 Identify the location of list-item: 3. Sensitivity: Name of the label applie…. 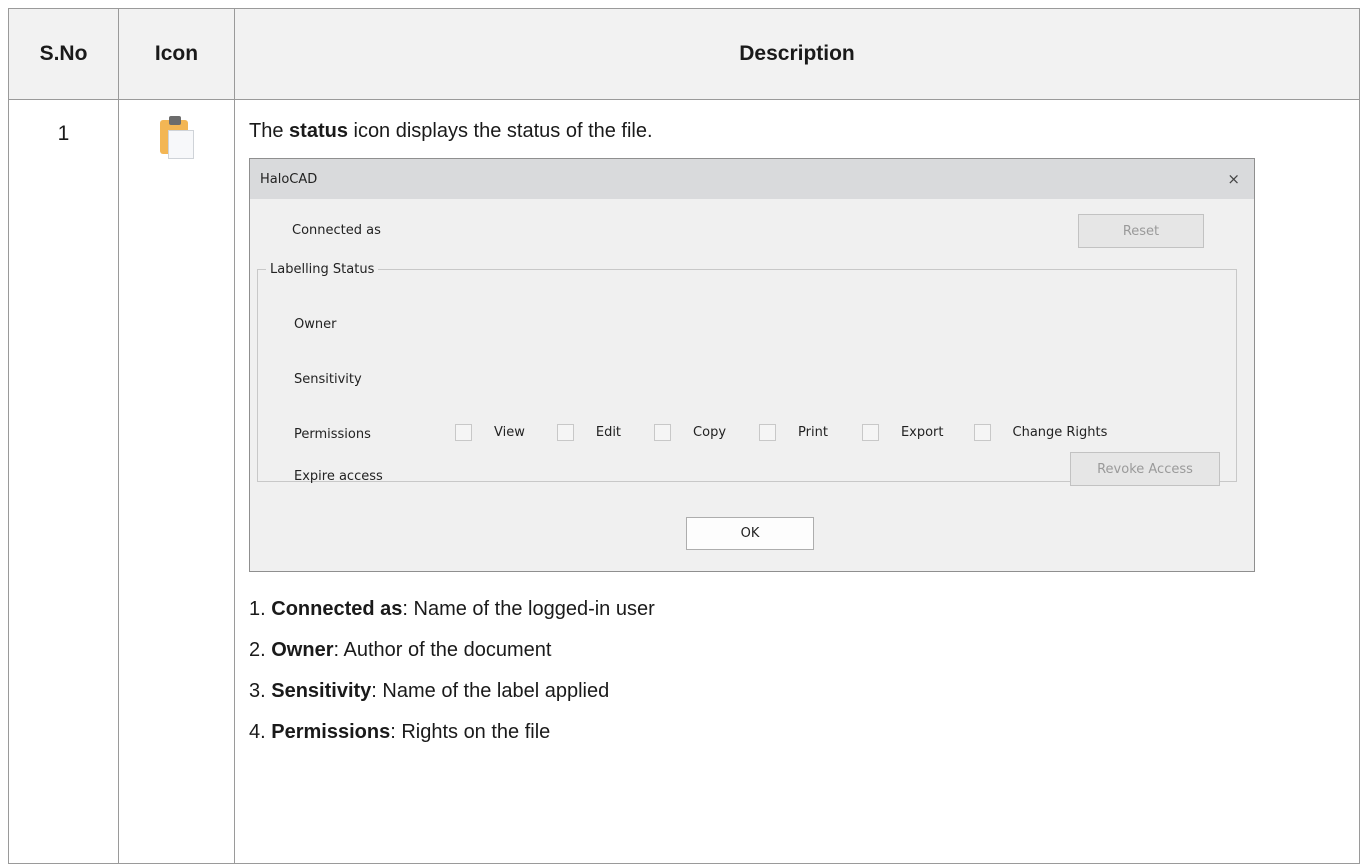
(429, 691).